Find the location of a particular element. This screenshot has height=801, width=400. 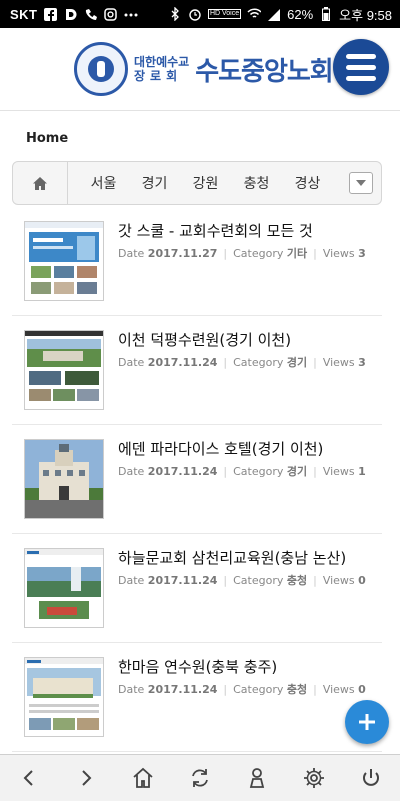

post-date: 2017.11.27 is located at coordinates (182, 253).